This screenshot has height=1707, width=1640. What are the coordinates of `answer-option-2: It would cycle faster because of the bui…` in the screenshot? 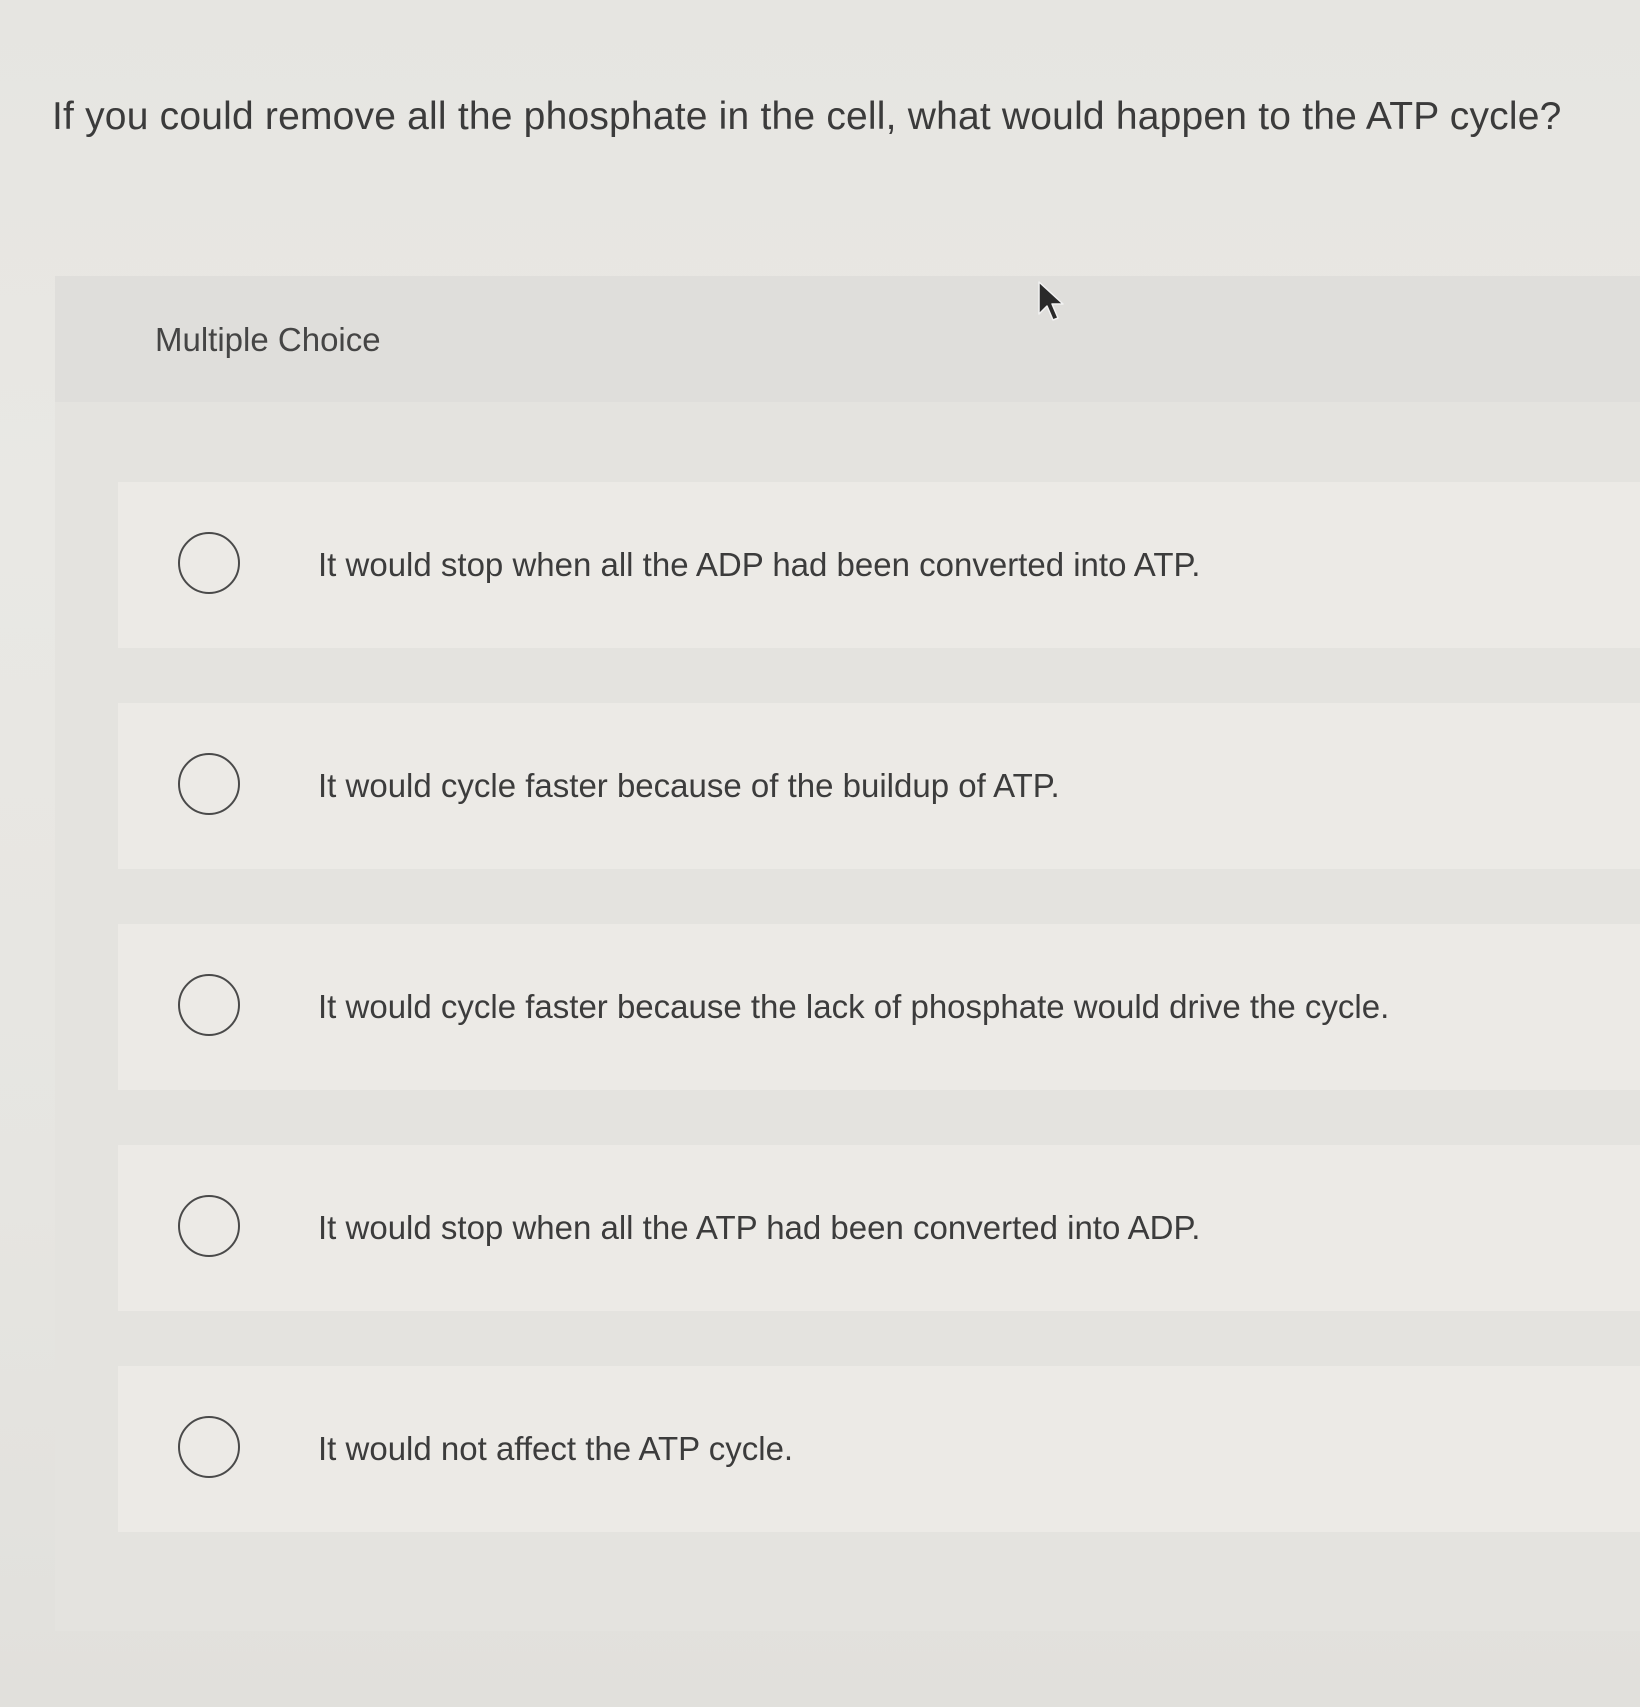 It's located at (879, 786).